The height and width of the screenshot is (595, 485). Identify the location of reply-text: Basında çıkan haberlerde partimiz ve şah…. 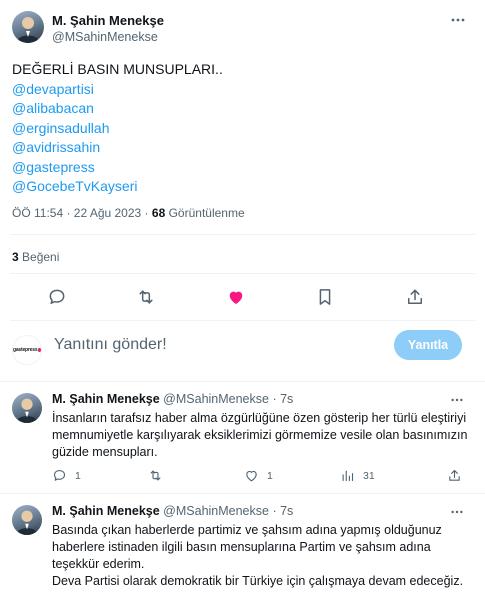
(262, 556).